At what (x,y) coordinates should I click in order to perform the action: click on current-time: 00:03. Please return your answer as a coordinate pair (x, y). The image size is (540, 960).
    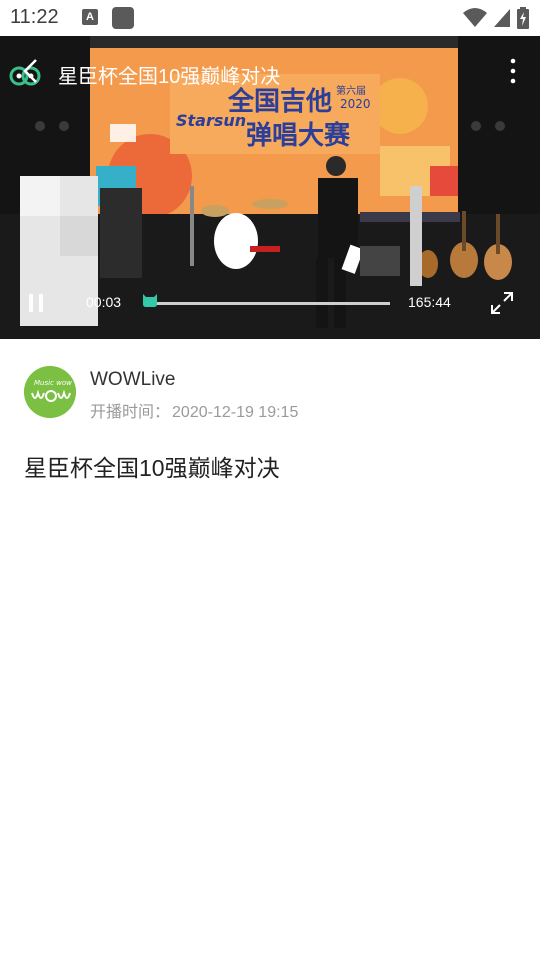
    Looking at the image, I should click on (104, 302).